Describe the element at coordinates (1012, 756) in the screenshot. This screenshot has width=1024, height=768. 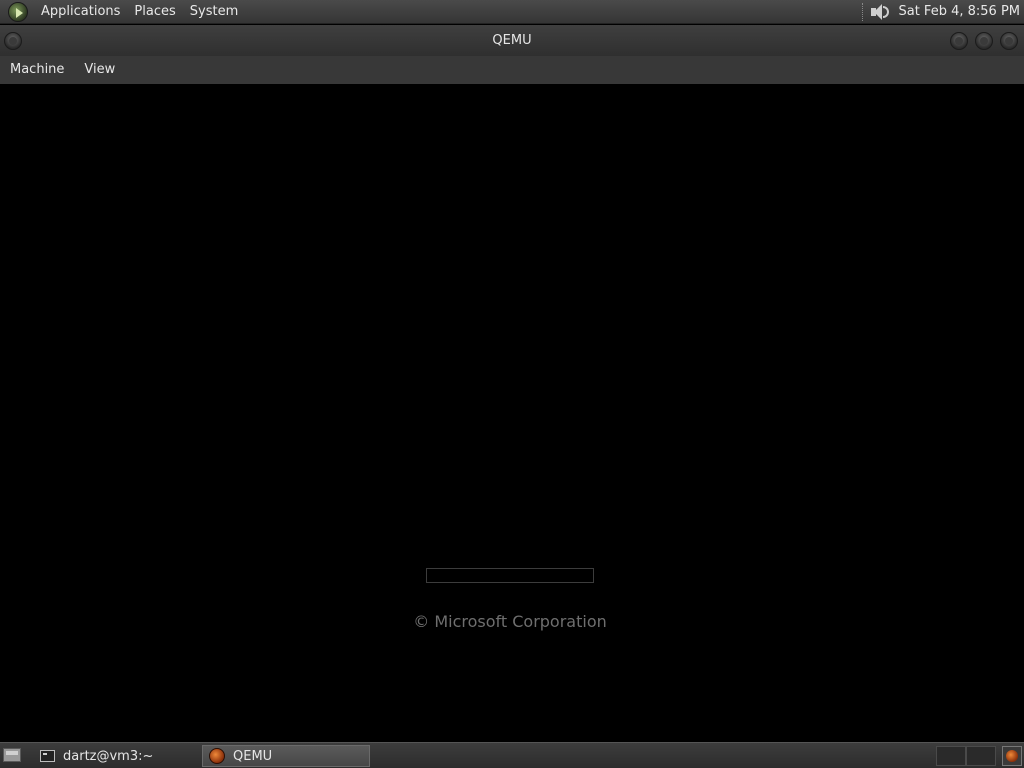
I see `tray-qemu-icon` at that location.